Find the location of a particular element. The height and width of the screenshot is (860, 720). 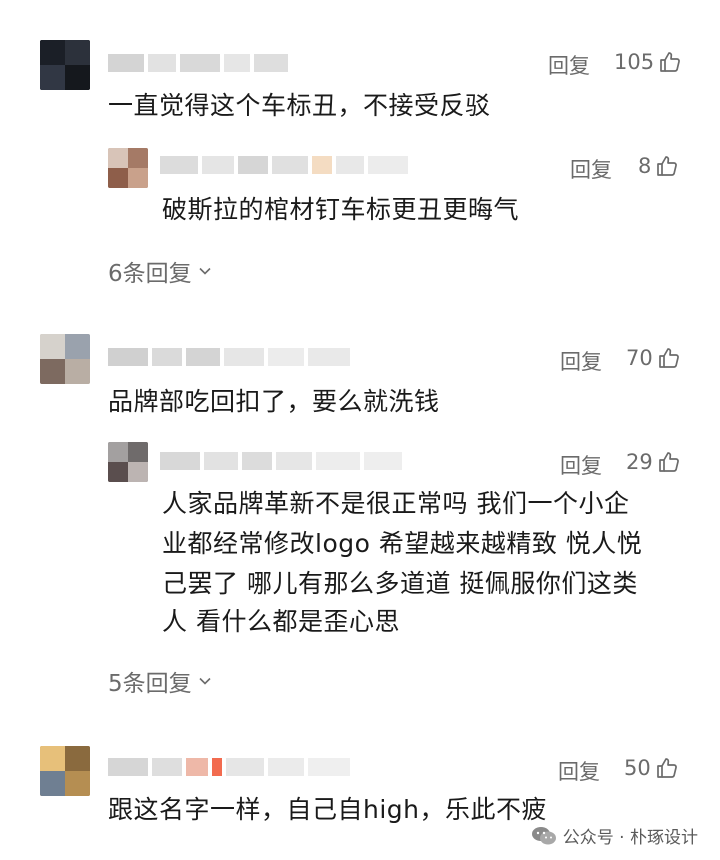

reply-text-line: 己罢了 哪儿有那么多道道 挺佩服你们这类 is located at coordinates (400, 583).